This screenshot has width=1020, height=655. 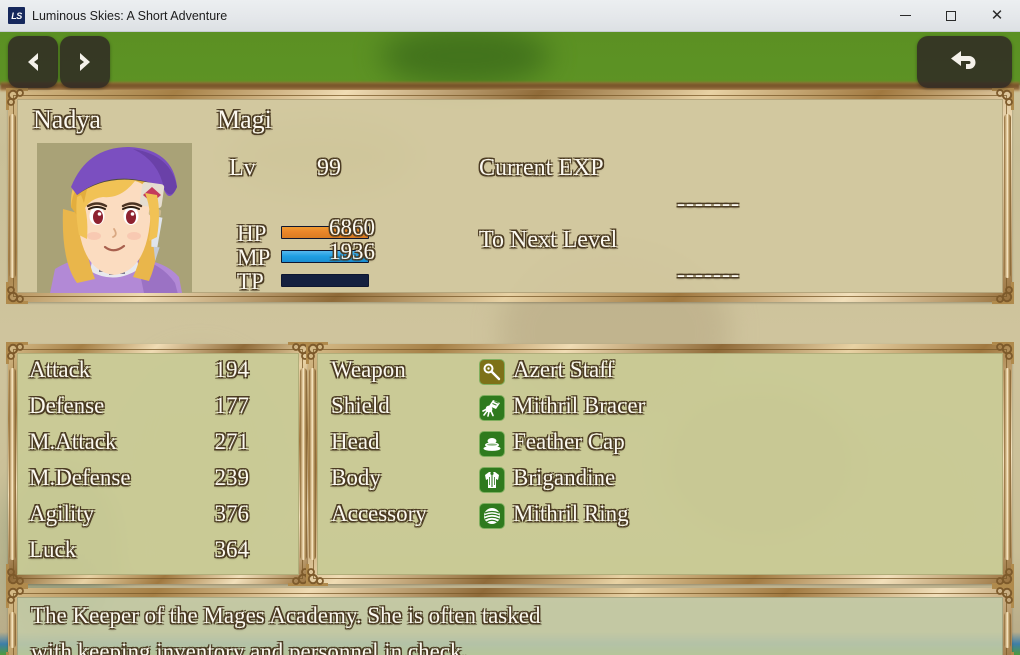 What do you see at coordinates (62, 513) in the screenshot?
I see `stat-label: Agility` at bounding box center [62, 513].